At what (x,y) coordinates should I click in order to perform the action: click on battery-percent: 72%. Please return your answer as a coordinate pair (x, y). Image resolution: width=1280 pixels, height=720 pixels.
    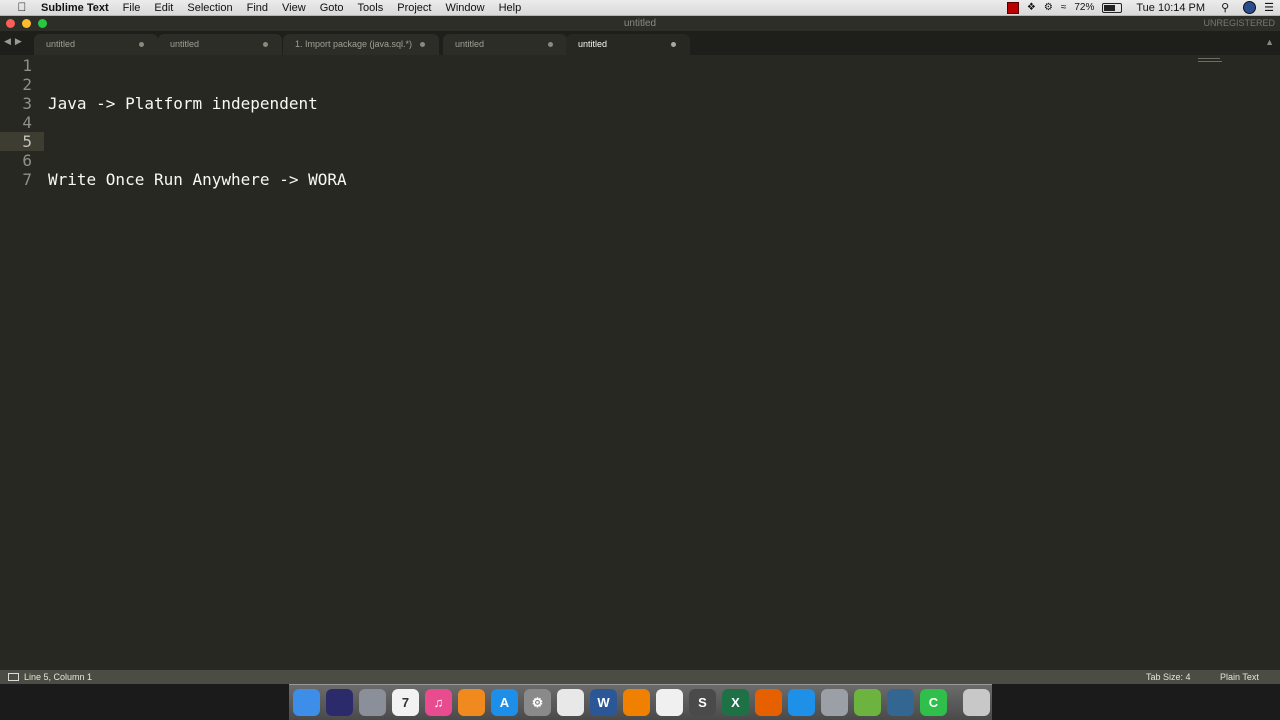
    Looking at the image, I should click on (1084, 7).